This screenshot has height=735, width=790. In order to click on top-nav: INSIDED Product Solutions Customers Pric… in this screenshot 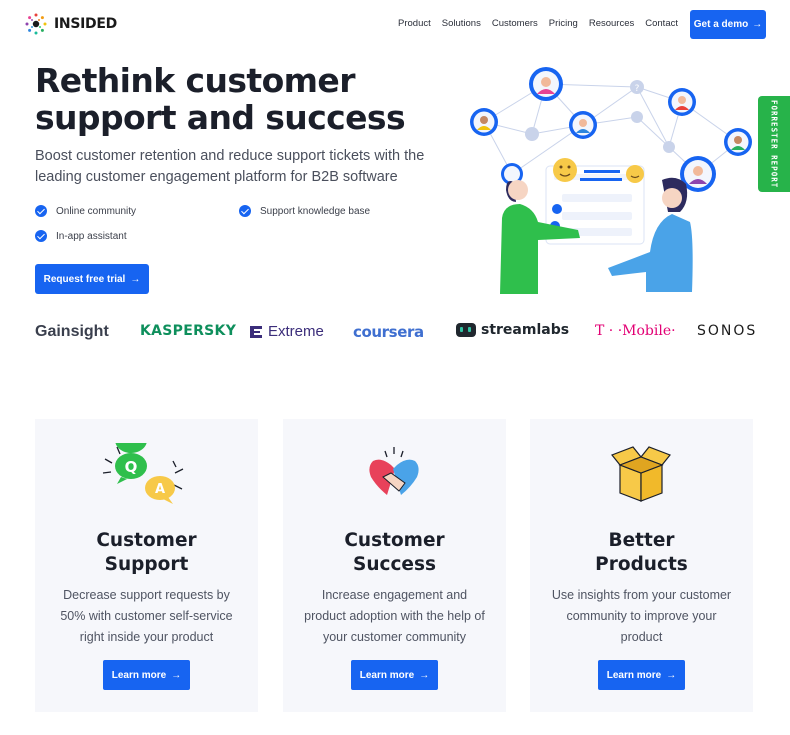, I will do `click(395, 24)`.